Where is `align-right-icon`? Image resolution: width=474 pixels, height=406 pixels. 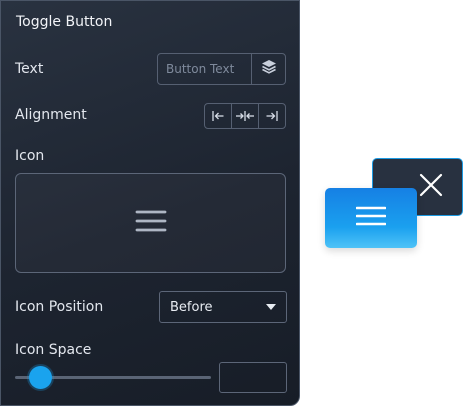 align-right-icon is located at coordinates (272, 116).